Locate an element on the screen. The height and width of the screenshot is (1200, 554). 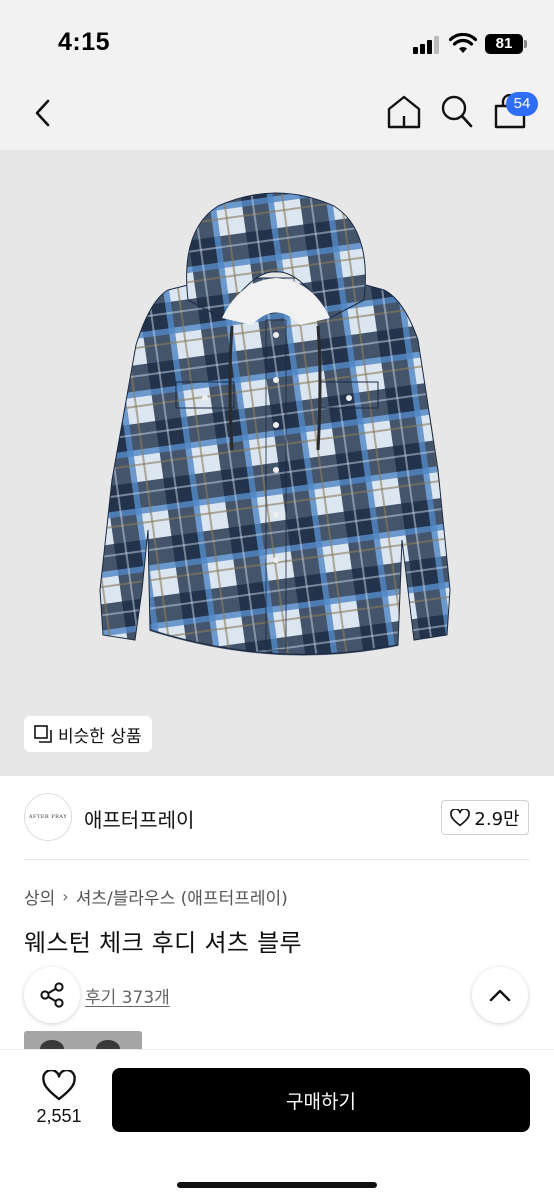
bottom-action-bar: 2,551 구매하기 is located at coordinates (277, 1124).